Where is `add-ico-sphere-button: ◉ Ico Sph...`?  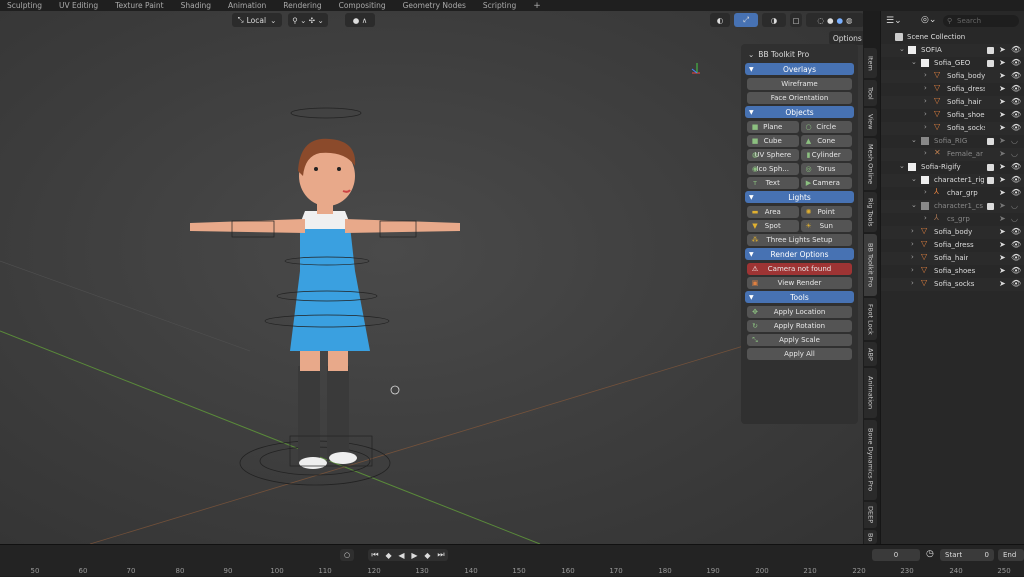
add-ico-sphere-button: ◉ Ico Sph... is located at coordinates (773, 169).